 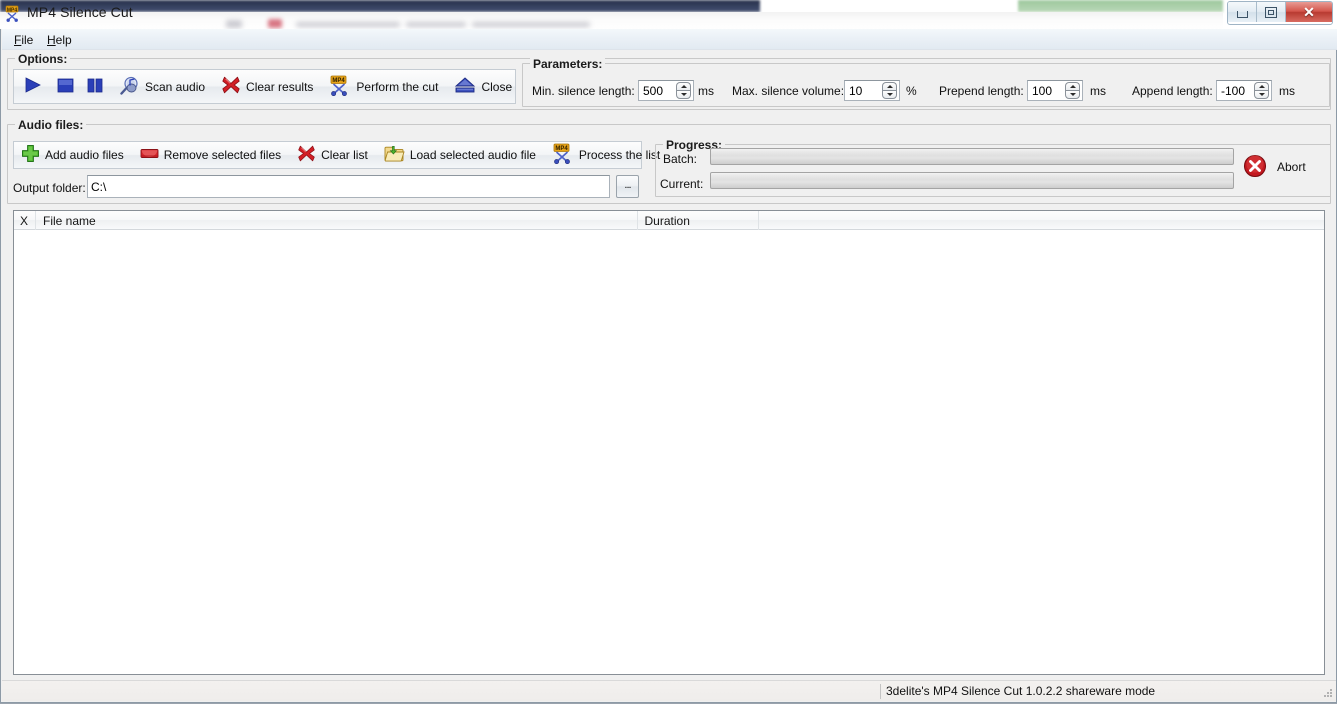 I want to click on pause-icon, so click(x=95, y=86).